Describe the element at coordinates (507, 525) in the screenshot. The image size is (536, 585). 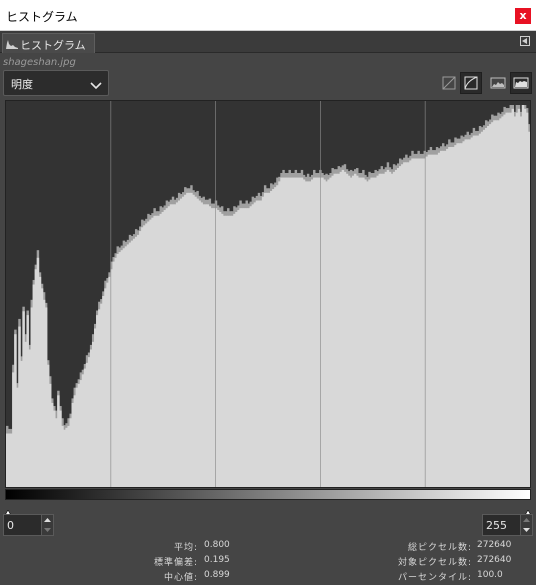
I see `range-max-spinbox: 255` at that location.